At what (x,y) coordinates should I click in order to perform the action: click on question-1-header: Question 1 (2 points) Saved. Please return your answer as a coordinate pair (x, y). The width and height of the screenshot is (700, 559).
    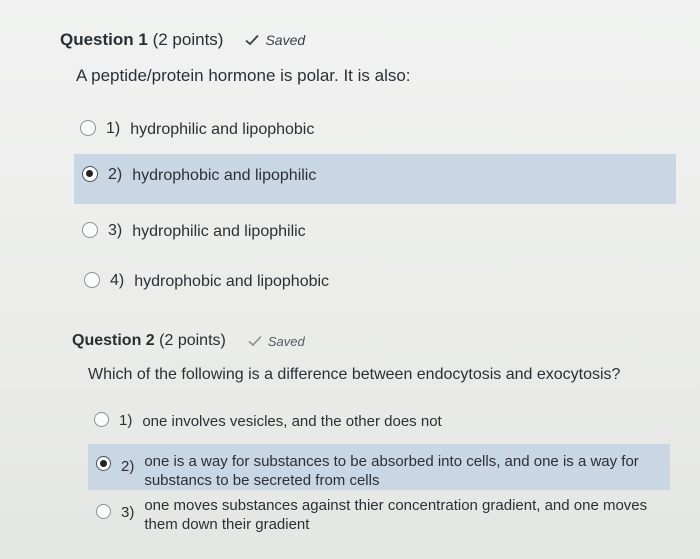
    Looking at the image, I should click on (182, 40).